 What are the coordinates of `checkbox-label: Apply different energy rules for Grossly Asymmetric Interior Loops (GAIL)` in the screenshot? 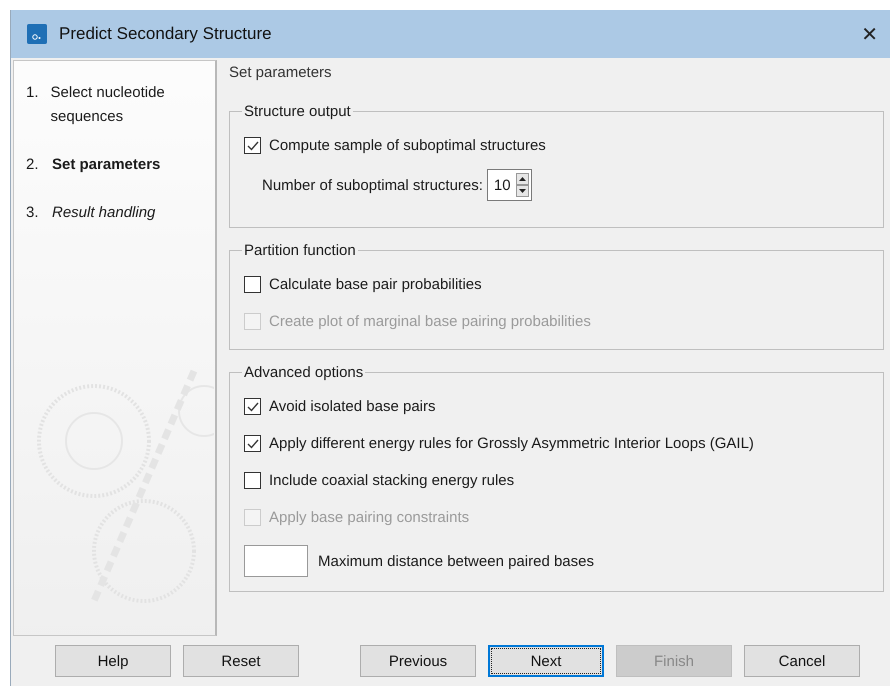 It's located at (511, 444).